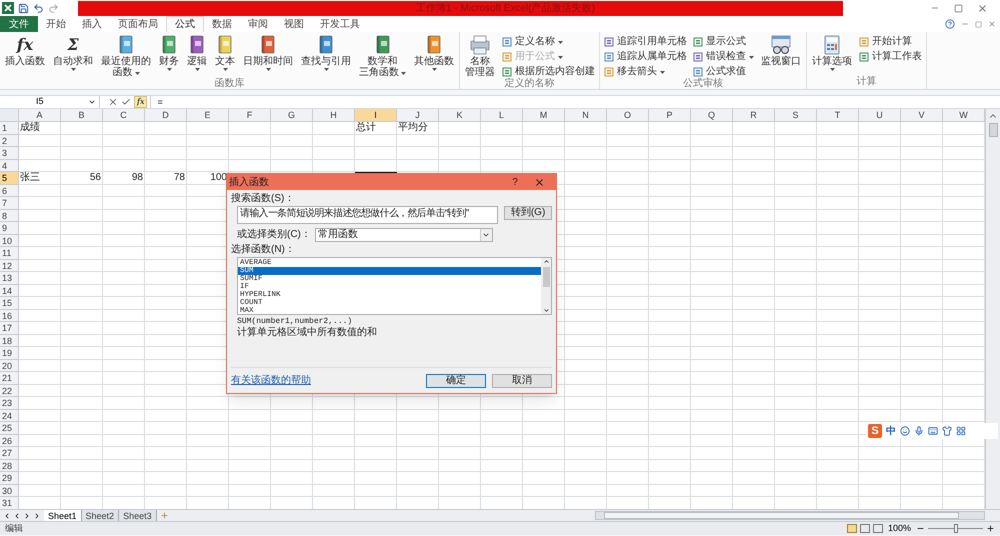  Describe the element at coordinates (169, 52) in the screenshot. I see `ribbon-button: 财务` at that location.